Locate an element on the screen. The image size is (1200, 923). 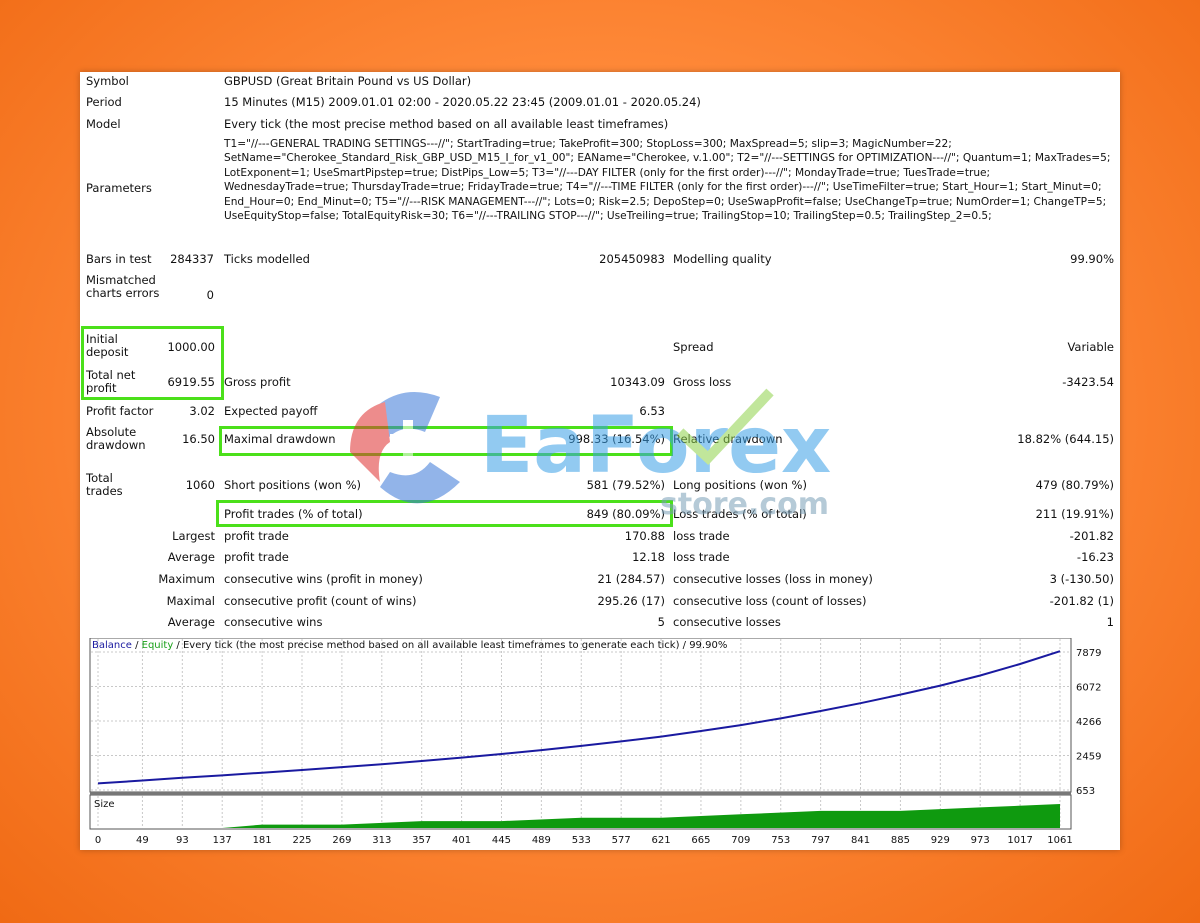
spread-value: Variable is located at coordinates (1090, 347).